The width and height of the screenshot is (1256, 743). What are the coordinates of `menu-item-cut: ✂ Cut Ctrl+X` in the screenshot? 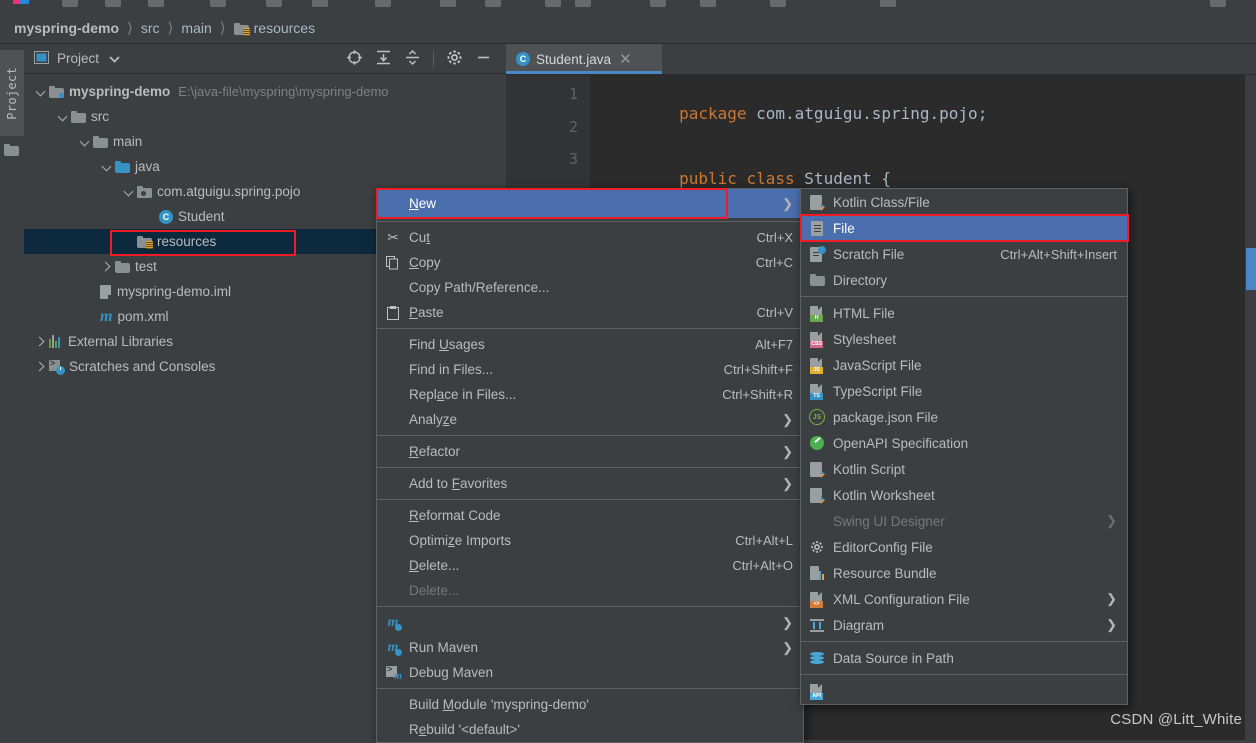 It's located at (590, 237).